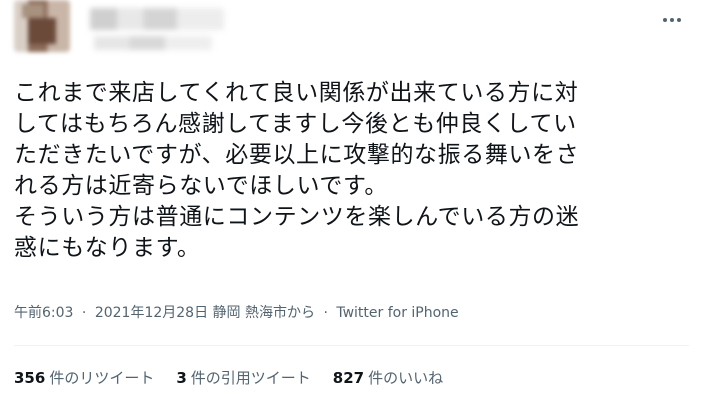 This screenshot has width=703, height=406. Describe the element at coordinates (397, 313) in the screenshot. I see `tweet-source-link: Twitter for iPhone` at that location.